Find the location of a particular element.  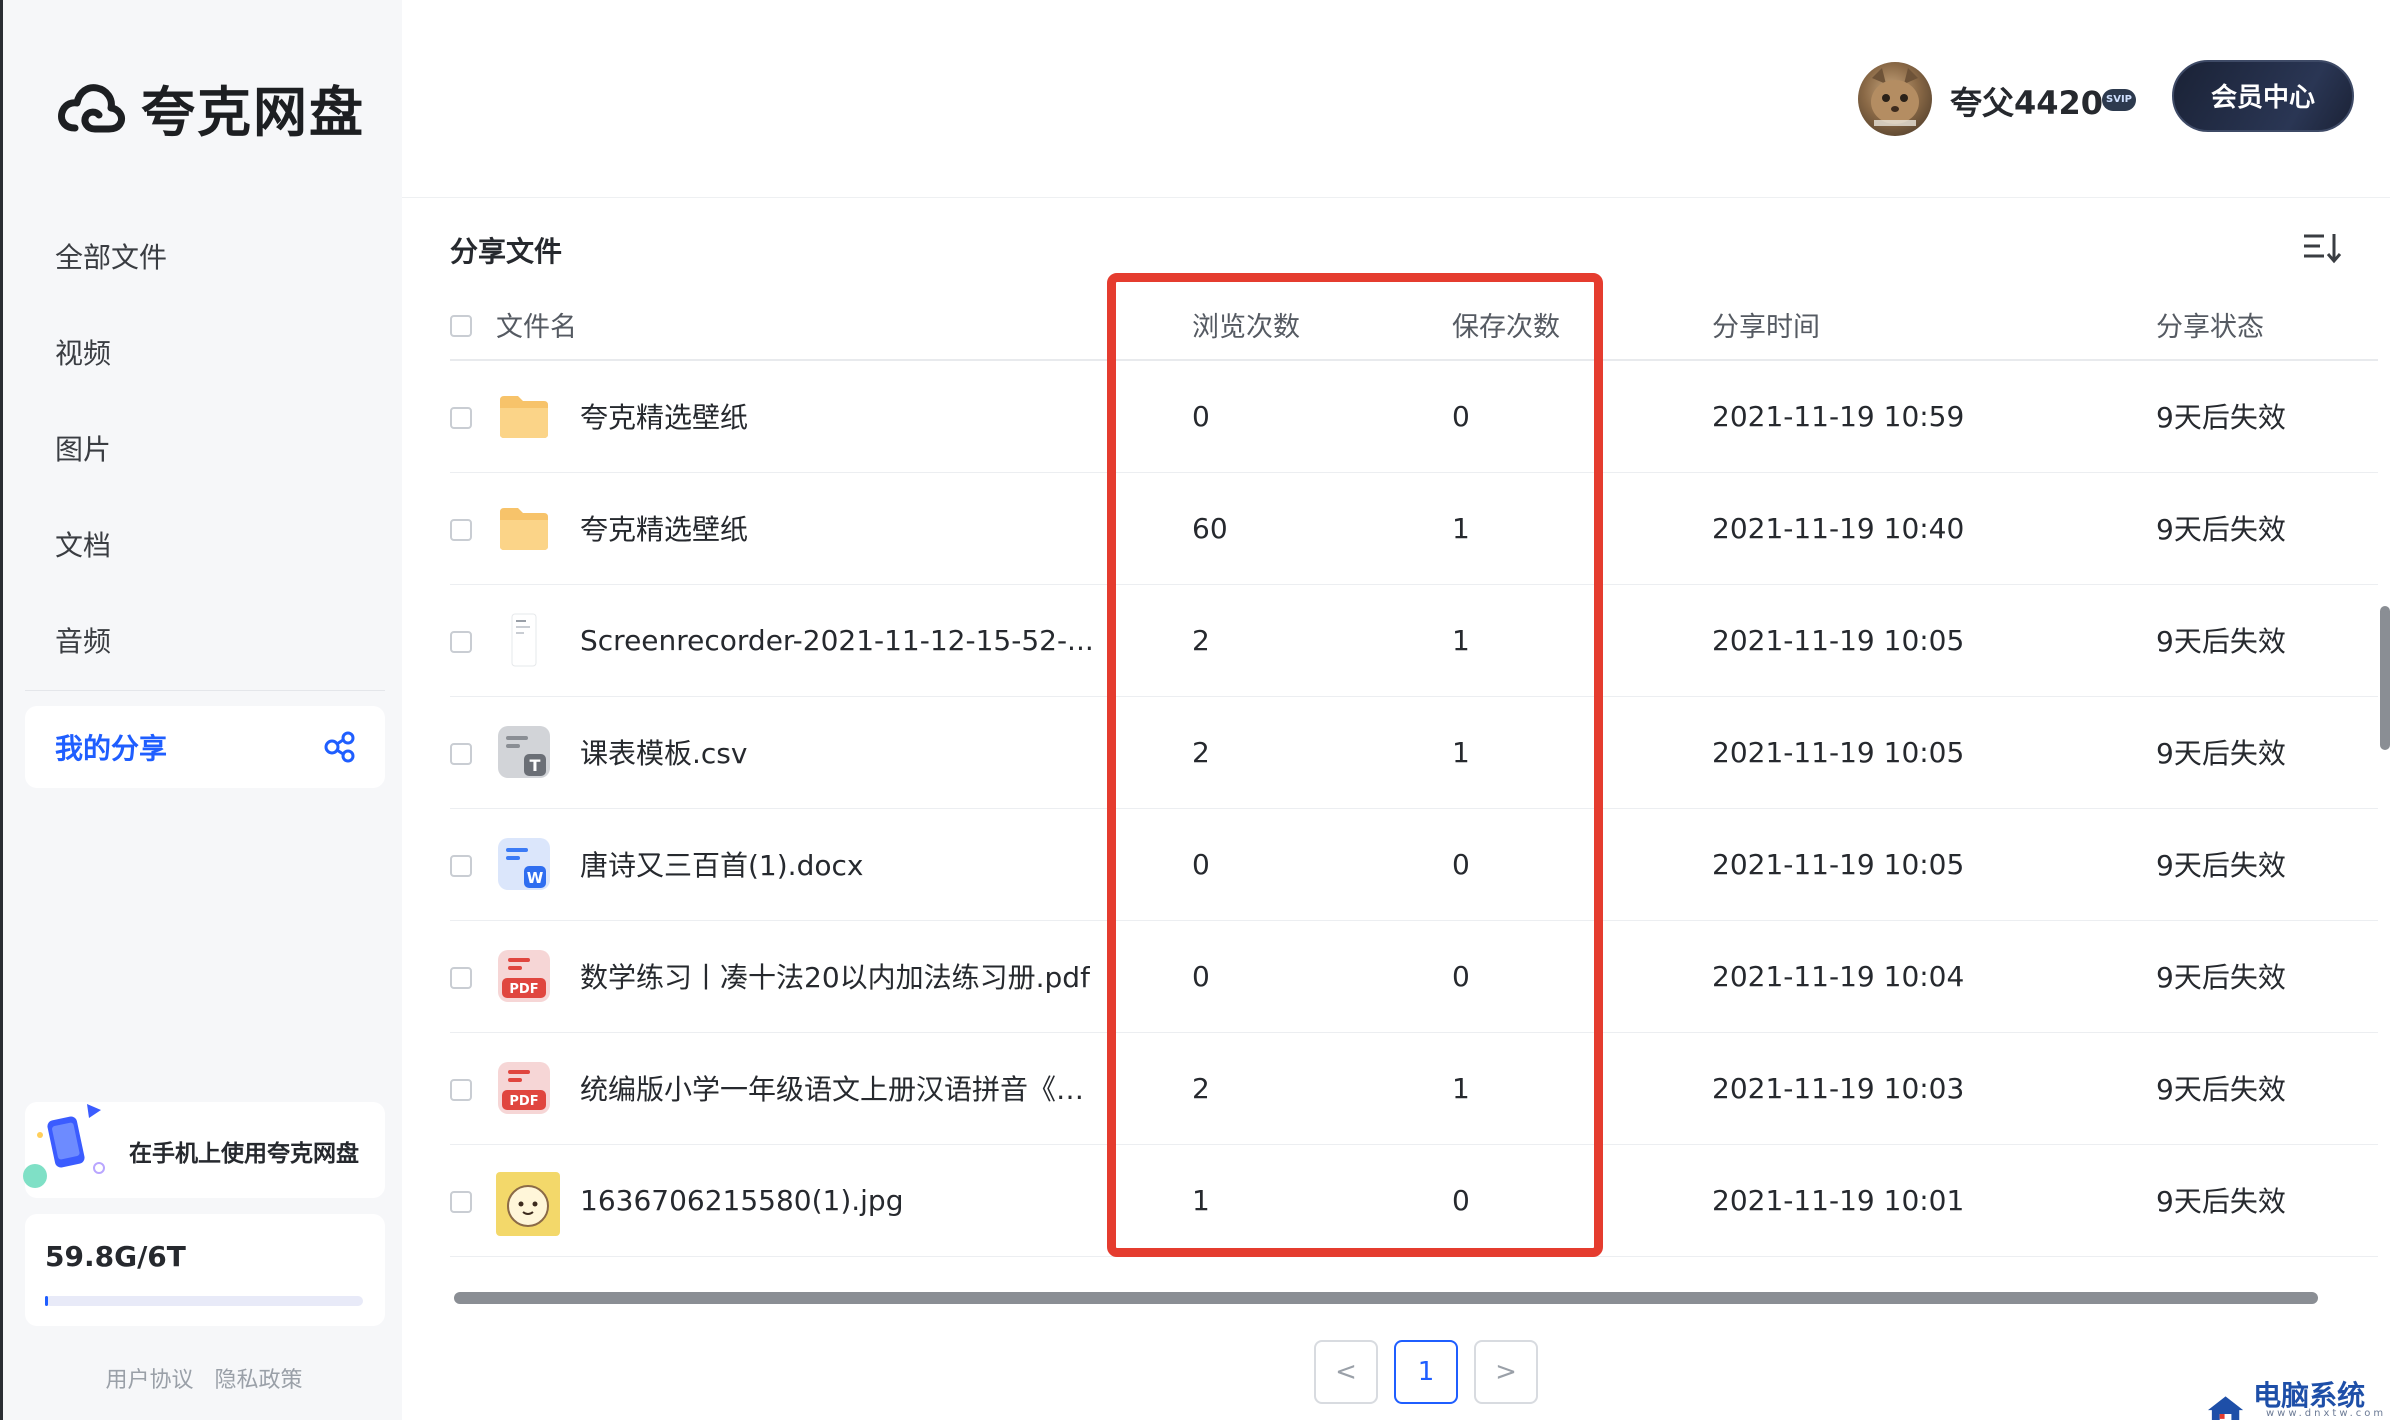

privacy-policy-link: 隐私政策 is located at coordinates (259, 1380).